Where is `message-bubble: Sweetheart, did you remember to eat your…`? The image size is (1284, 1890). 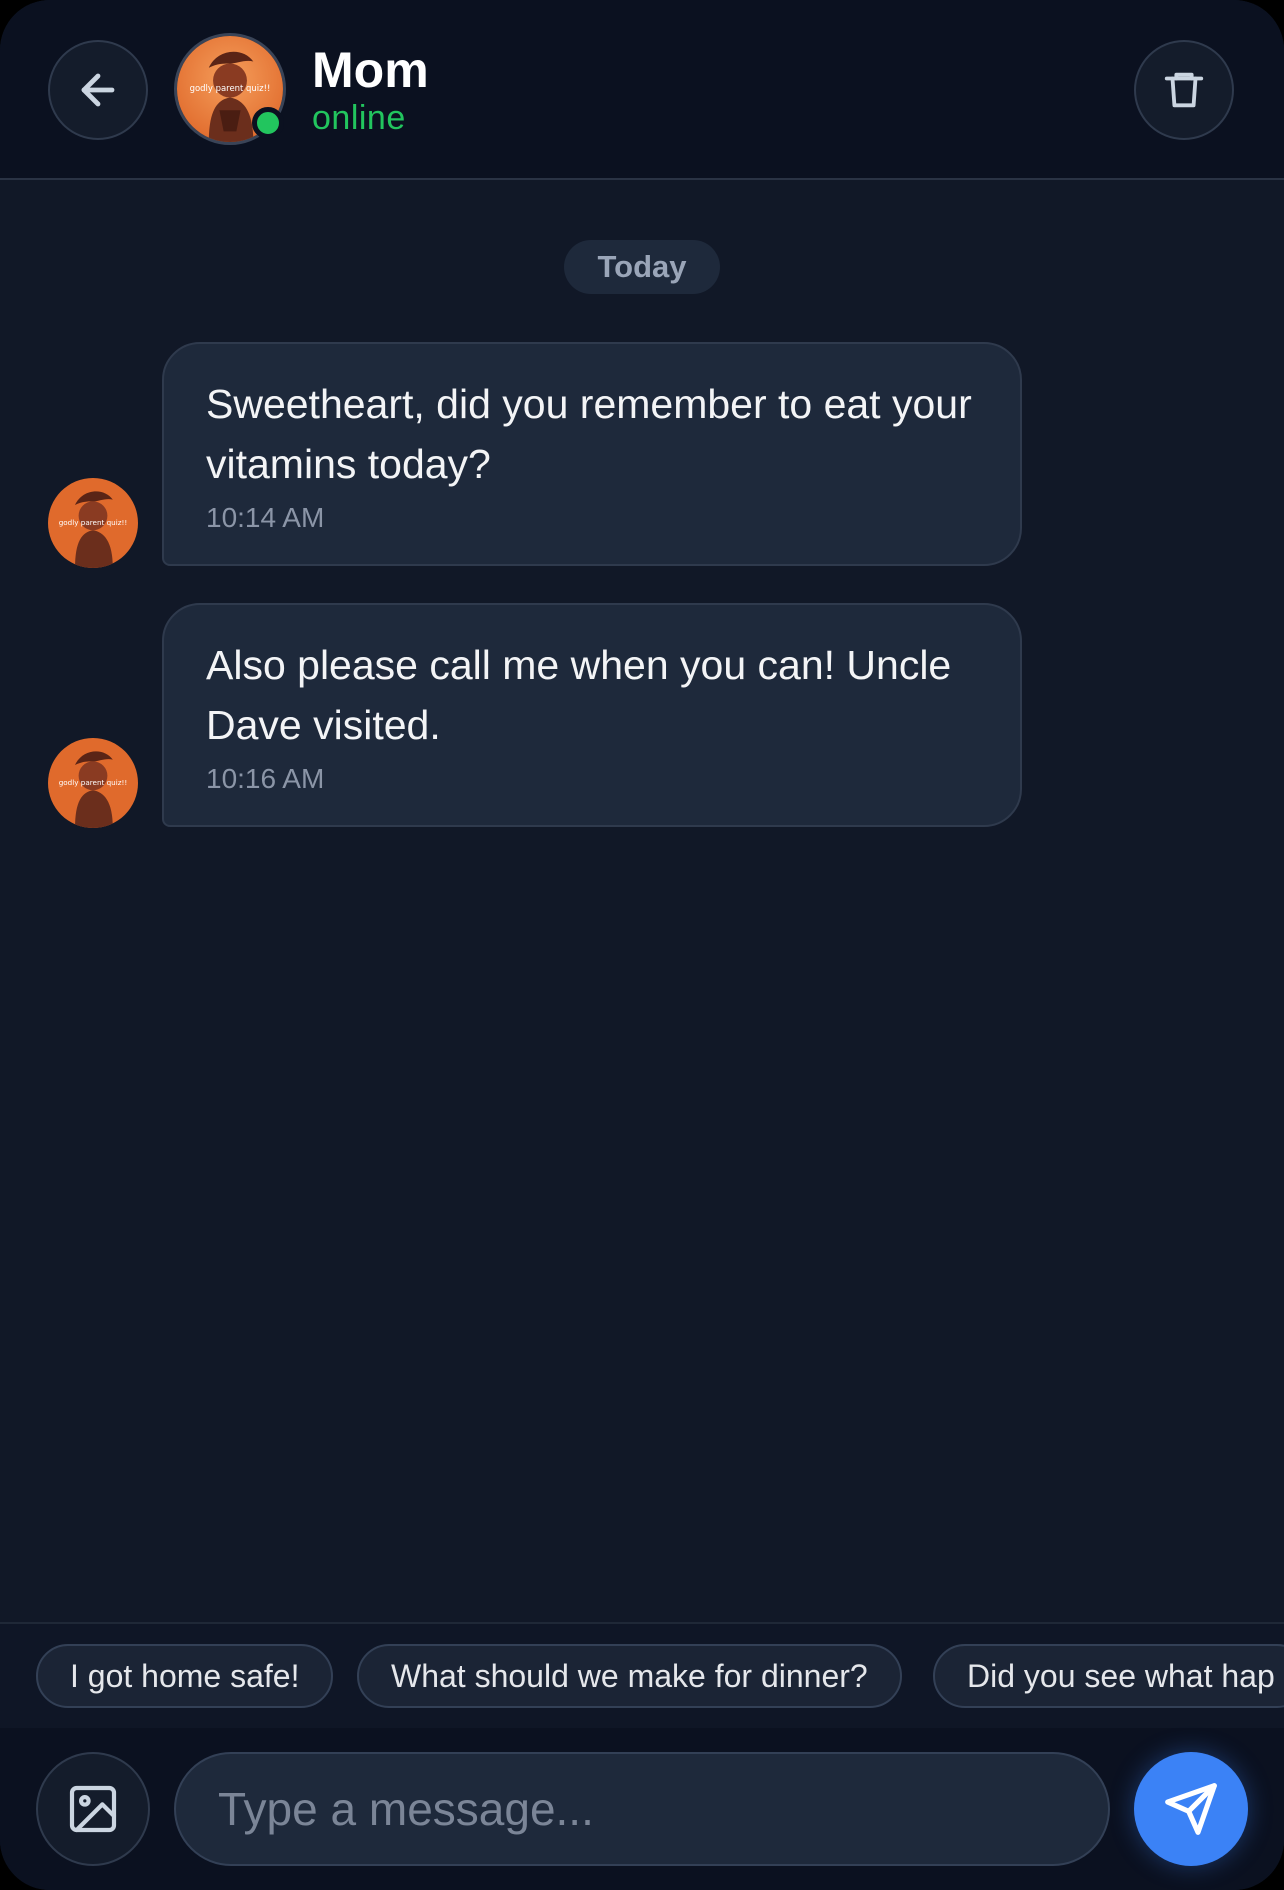
message-bubble: Sweetheart, did you remember to eat your… is located at coordinates (592, 454).